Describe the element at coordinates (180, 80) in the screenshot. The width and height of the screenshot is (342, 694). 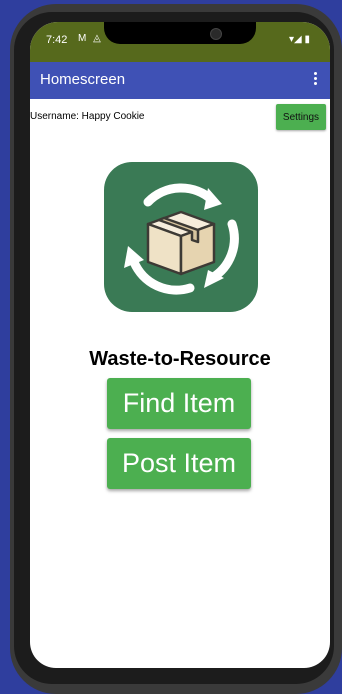
I see `app-bar: Homescreen` at that location.